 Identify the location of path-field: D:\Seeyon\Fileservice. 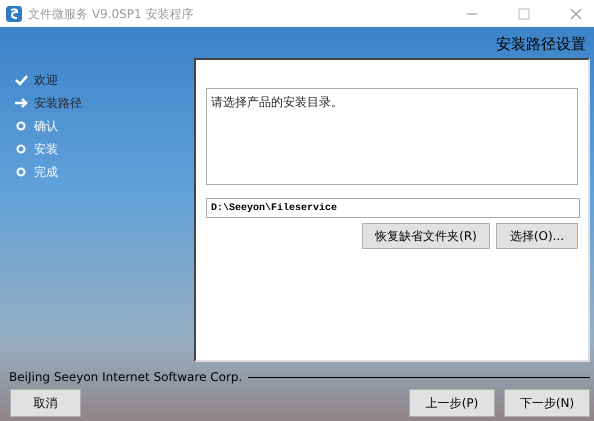
(393, 208).